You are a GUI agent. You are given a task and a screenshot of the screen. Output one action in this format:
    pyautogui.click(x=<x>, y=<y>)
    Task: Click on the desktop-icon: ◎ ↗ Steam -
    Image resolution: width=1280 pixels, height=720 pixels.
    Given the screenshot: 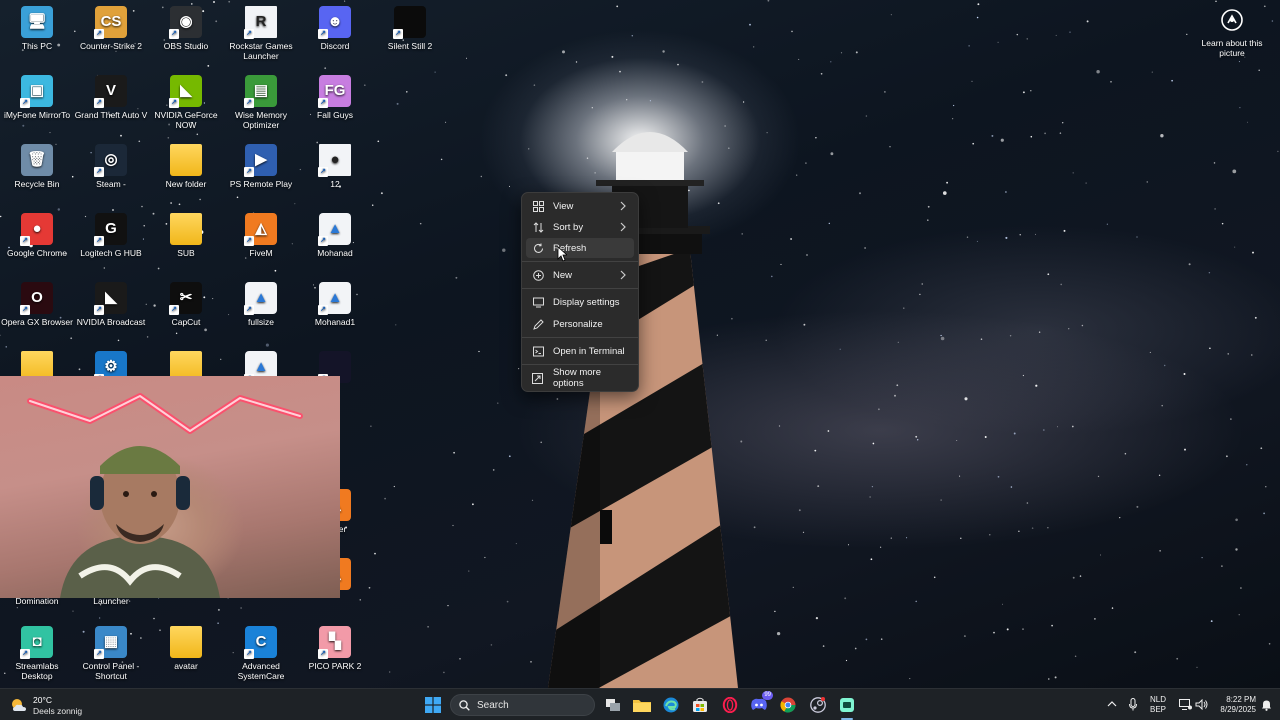 What is the action you would take?
    pyautogui.click(x=111, y=164)
    